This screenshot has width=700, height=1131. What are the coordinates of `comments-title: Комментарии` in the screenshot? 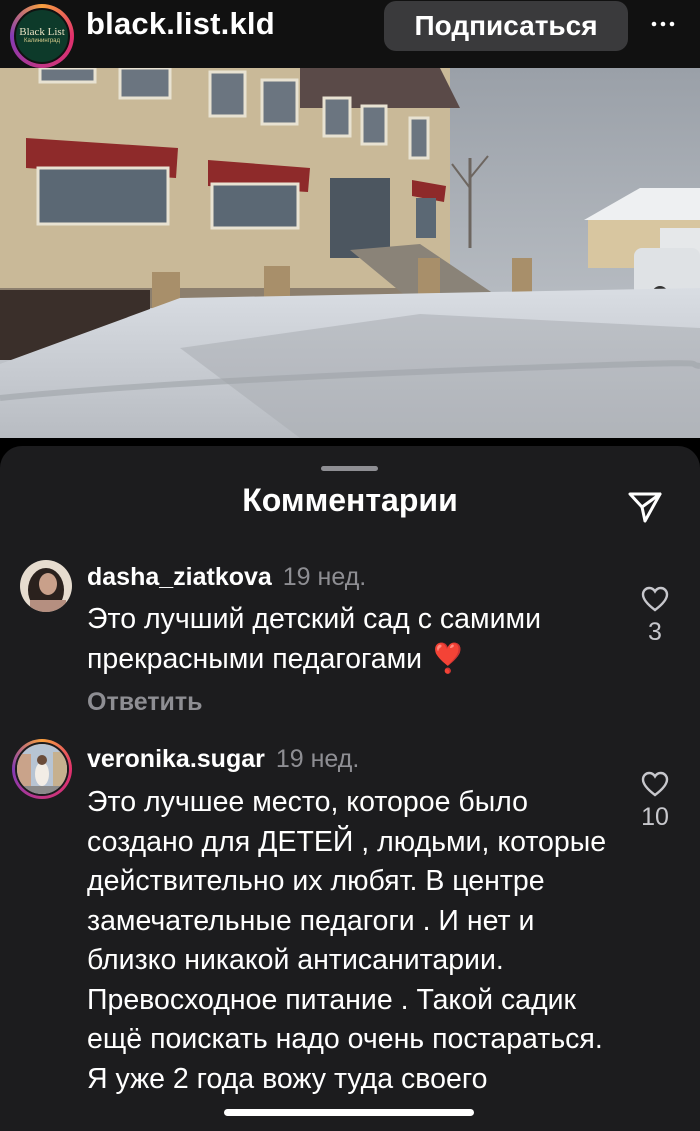 It's located at (350, 500).